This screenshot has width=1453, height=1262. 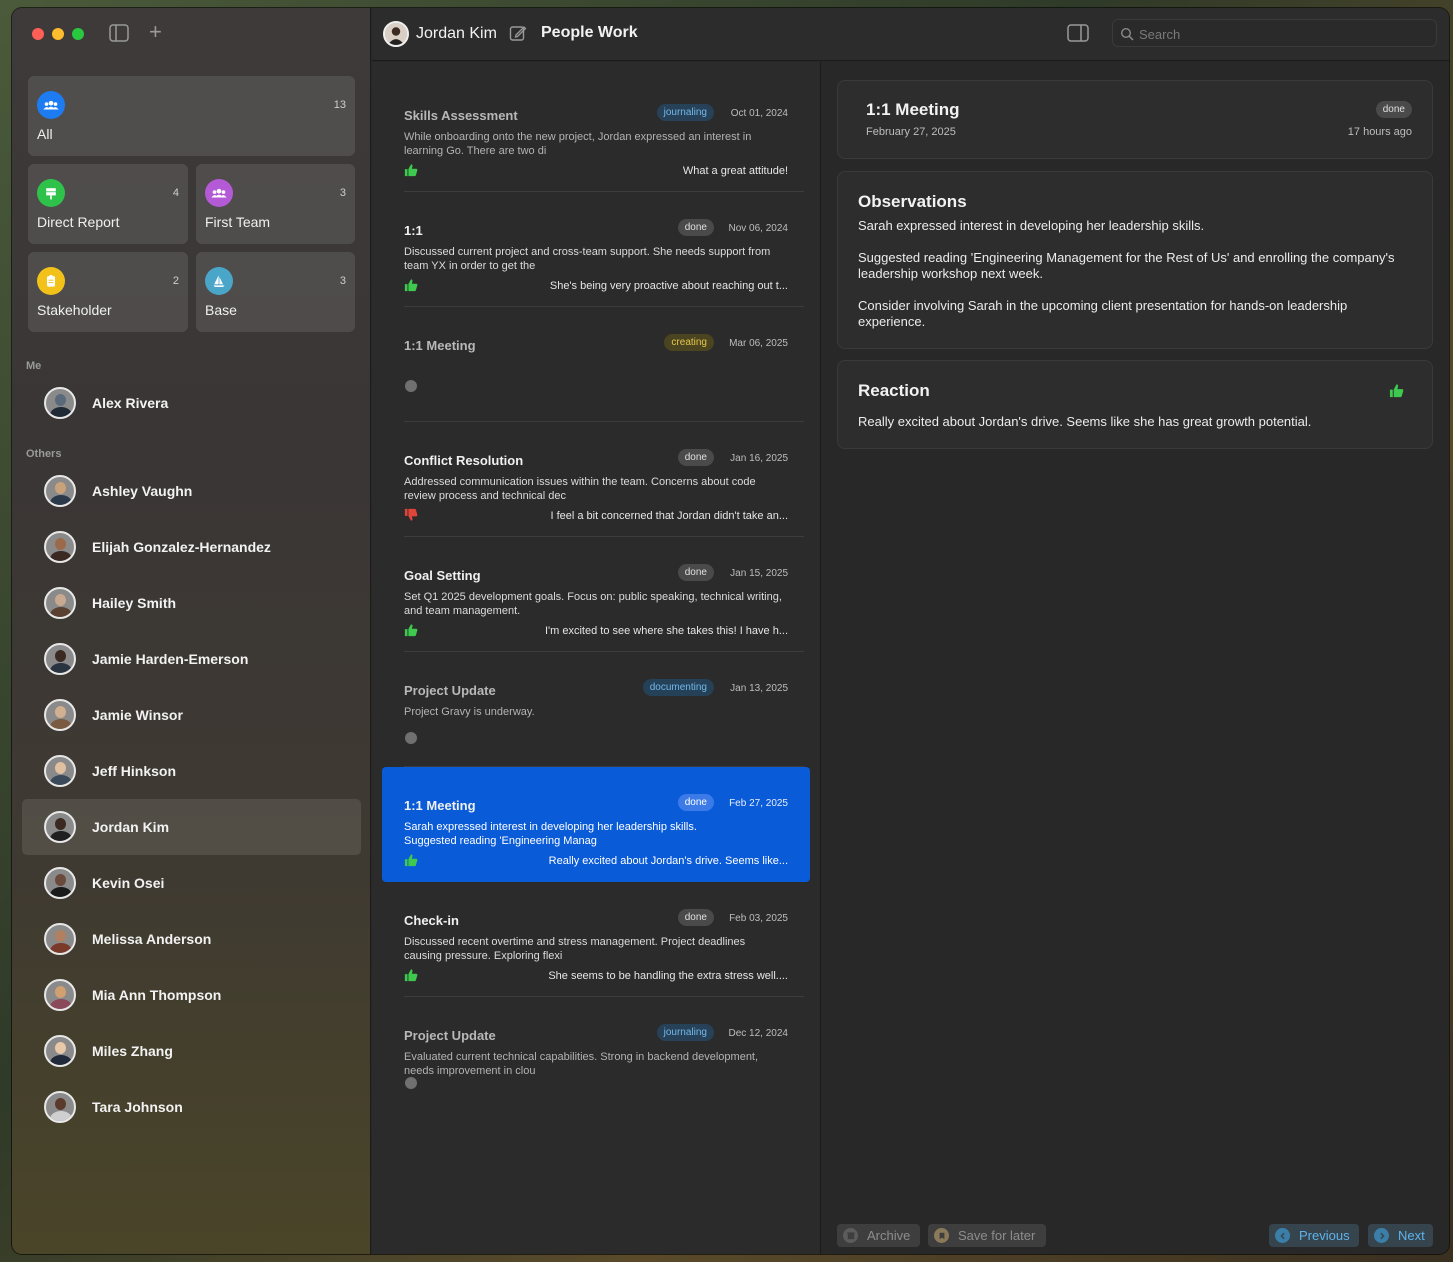 What do you see at coordinates (413, 230) in the screenshot?
I see `entry-title: 1:1` at bounding box center [413, 230].